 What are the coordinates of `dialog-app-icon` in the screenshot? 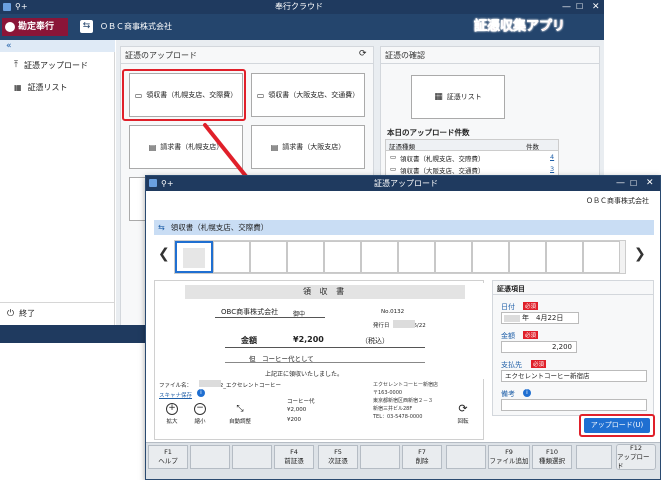 It's located at (153, 183).